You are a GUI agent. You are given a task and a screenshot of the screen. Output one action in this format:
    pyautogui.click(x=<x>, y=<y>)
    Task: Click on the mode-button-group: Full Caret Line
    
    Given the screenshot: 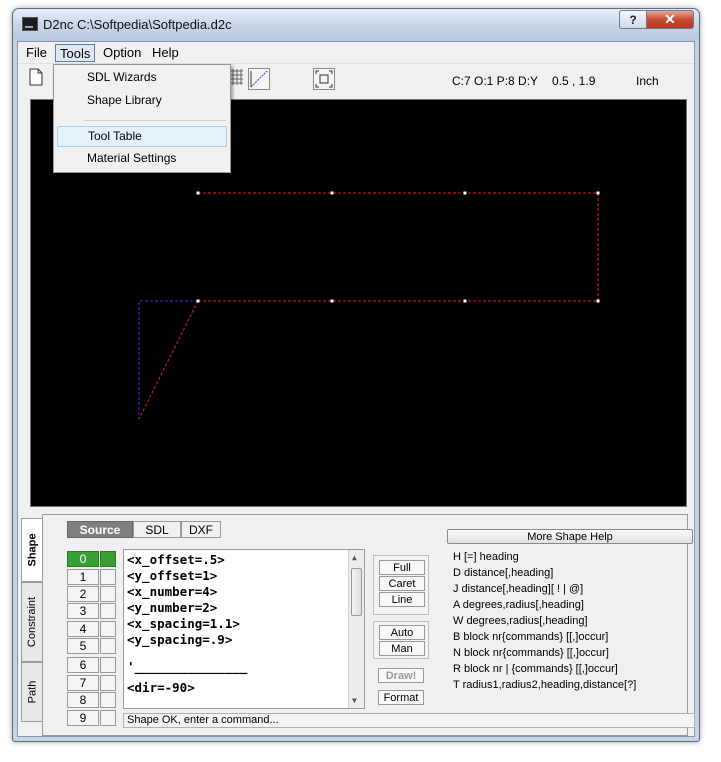 What is the action you would take?
    pyautogui.click(x=401, y=585)
    